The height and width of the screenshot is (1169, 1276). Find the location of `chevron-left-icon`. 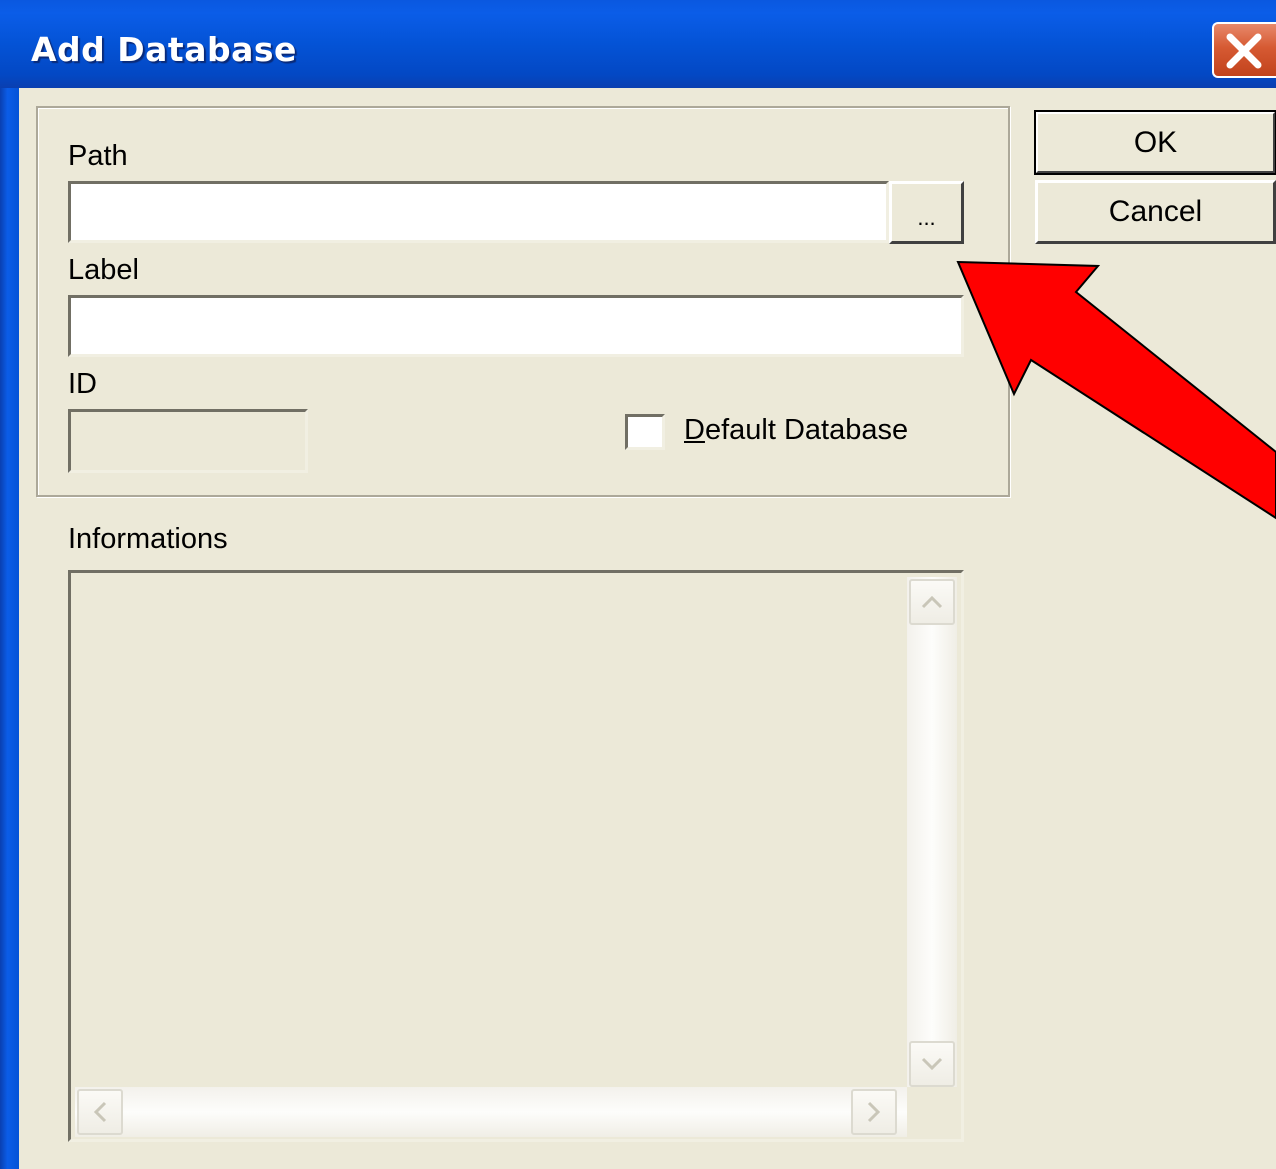

chevron-left-icon is located at coordinates (100, 1112).